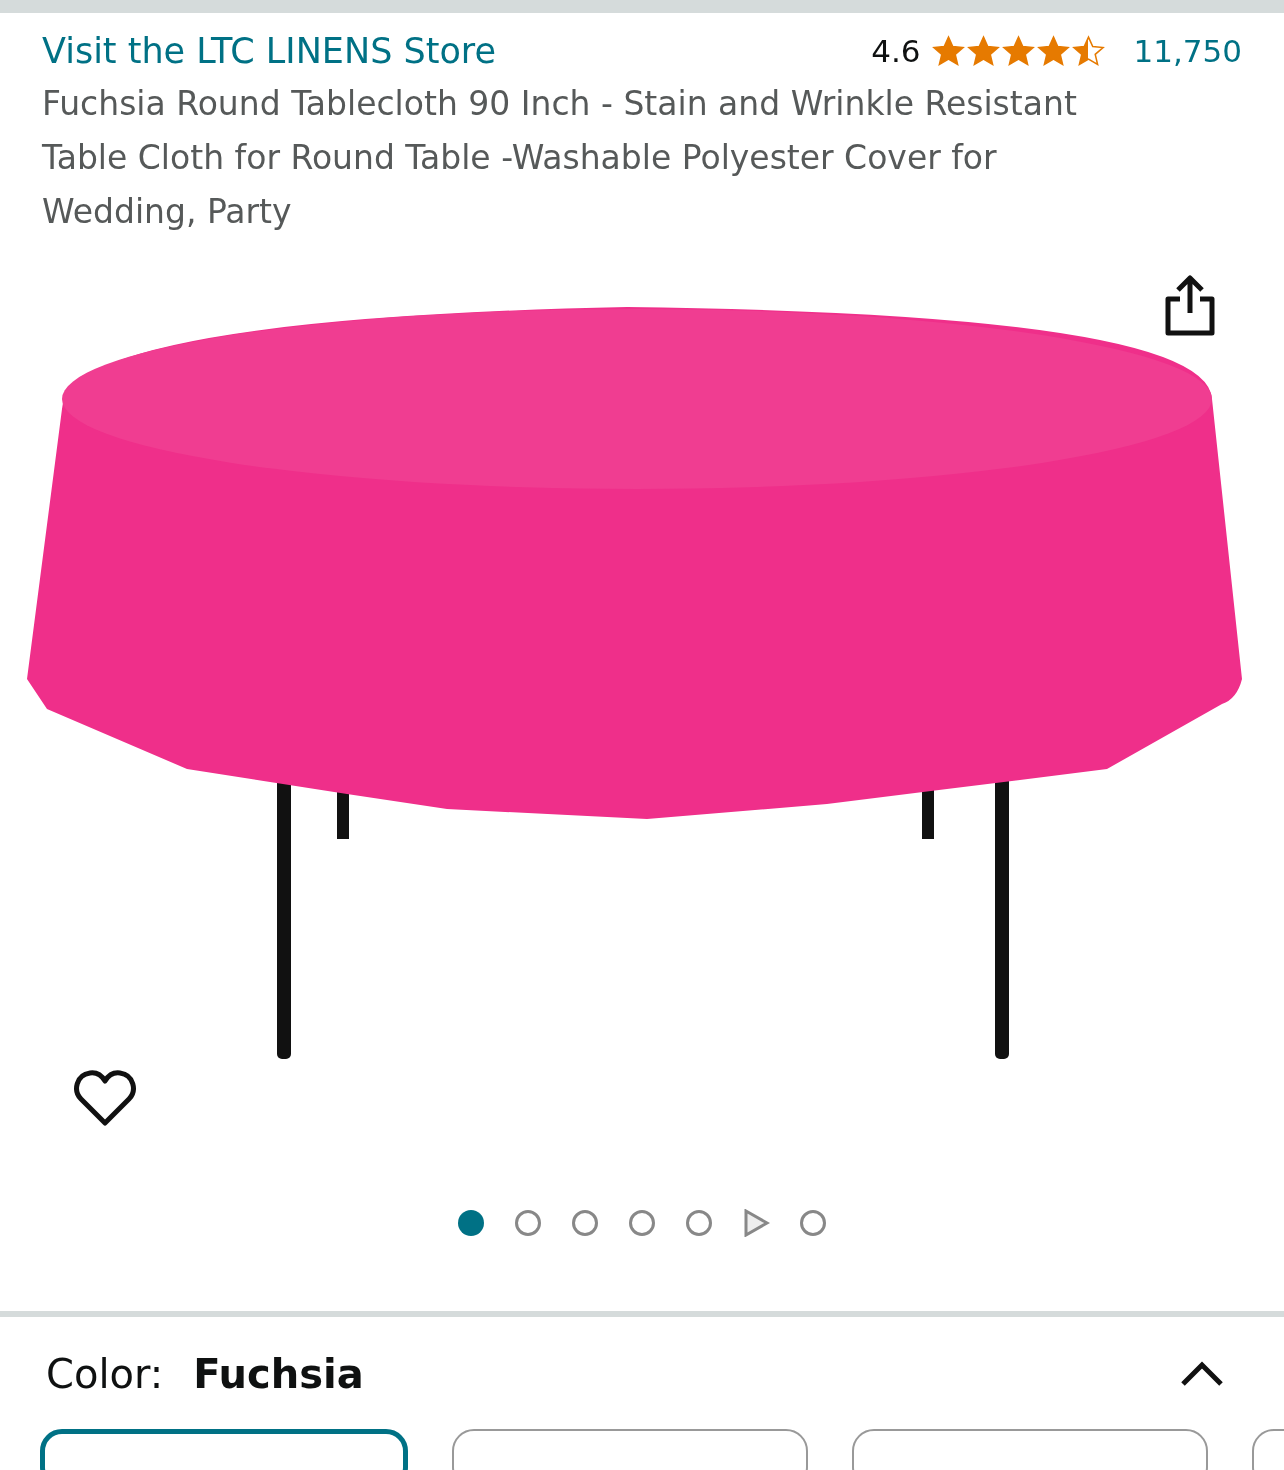 The image size is (1284, 1470). What do you see at coordinates (896, 51) in the screenshot?
I see `rating-value: 4.6` at bounding box center [896, 51].